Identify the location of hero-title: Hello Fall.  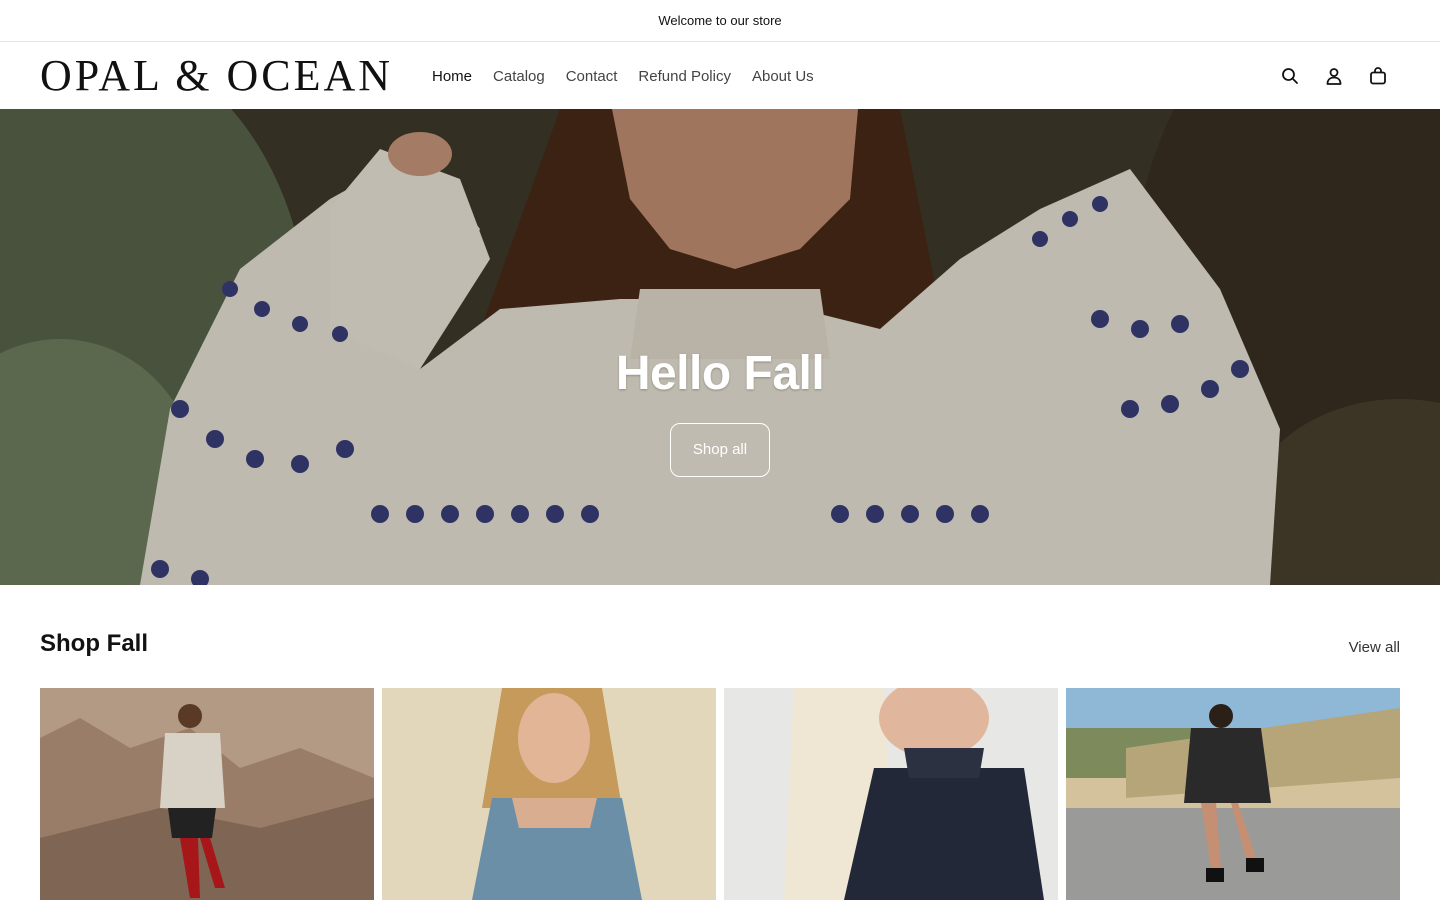
(720, 373).